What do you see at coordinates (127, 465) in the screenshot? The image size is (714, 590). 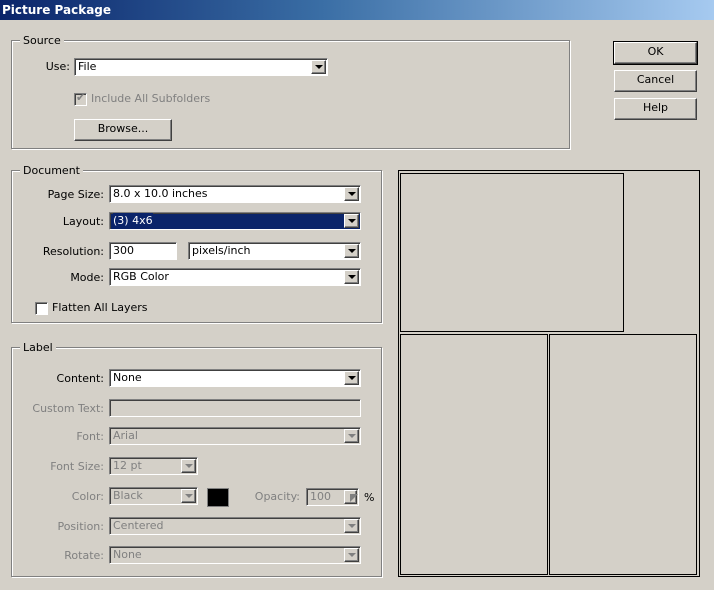 I see `font-size-value: 12 pt` at bounding box center [127, 465].